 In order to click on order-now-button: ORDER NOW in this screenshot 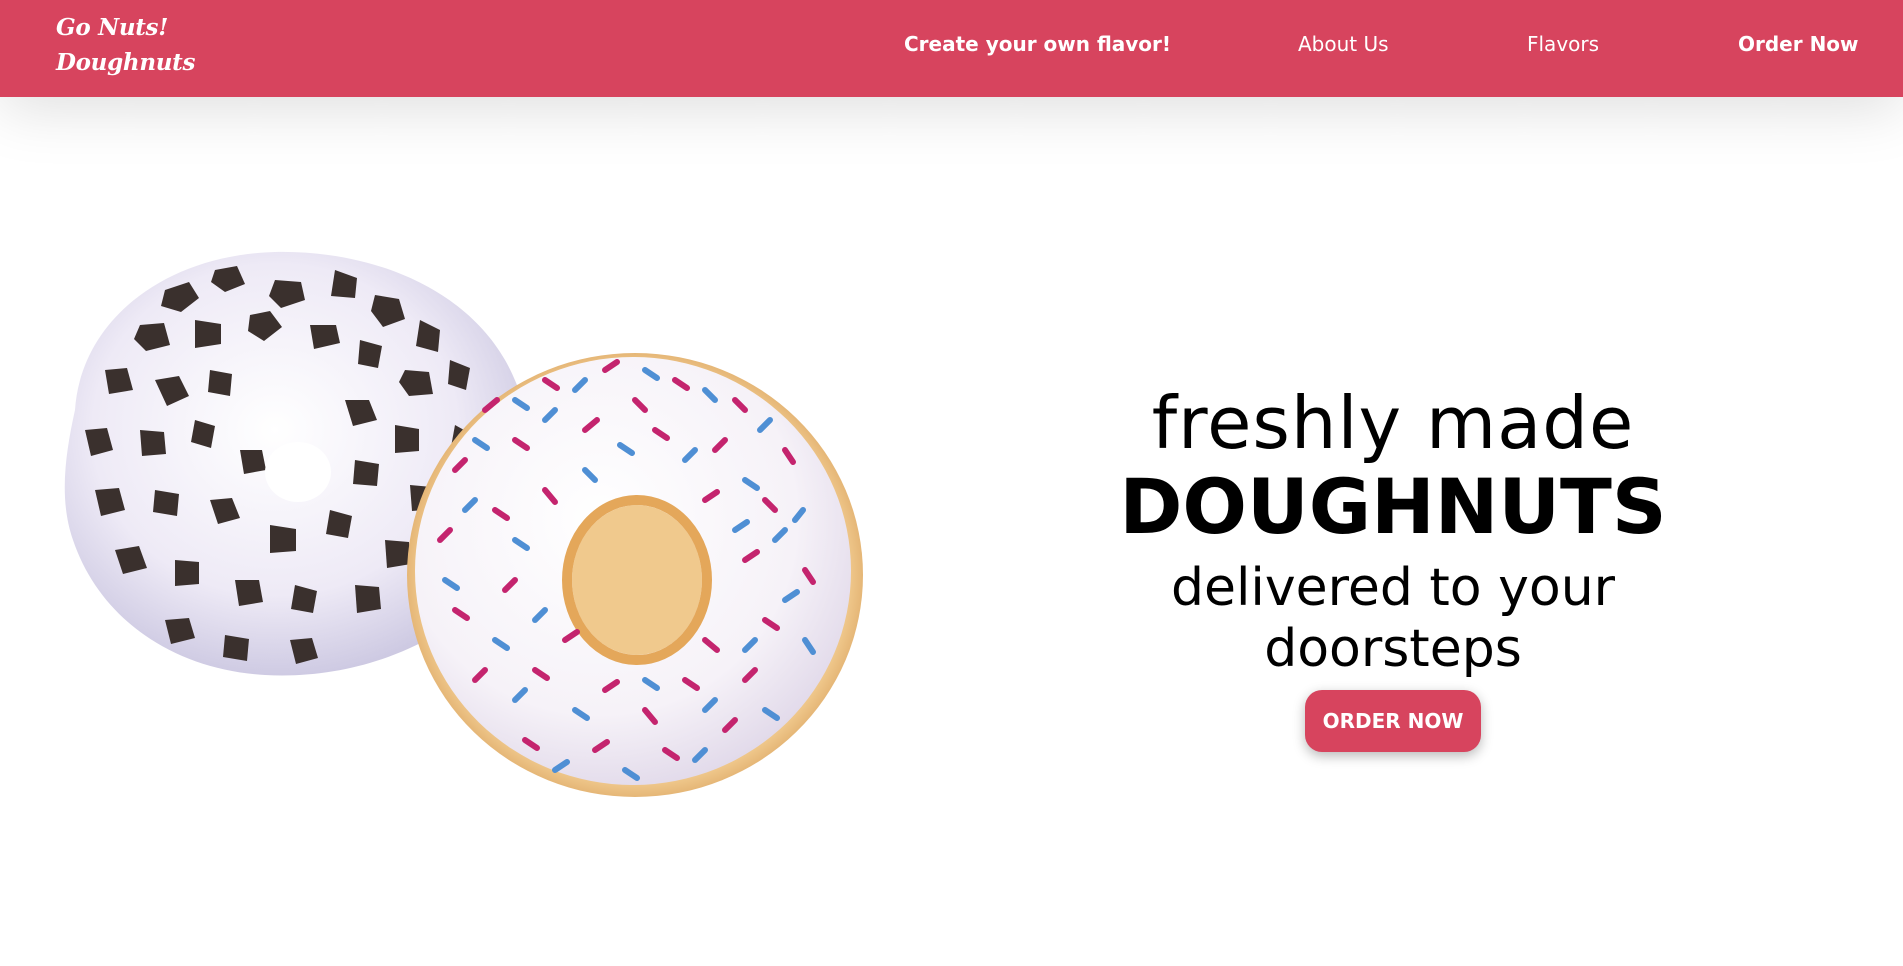, I will do `click(1393, 721)`.